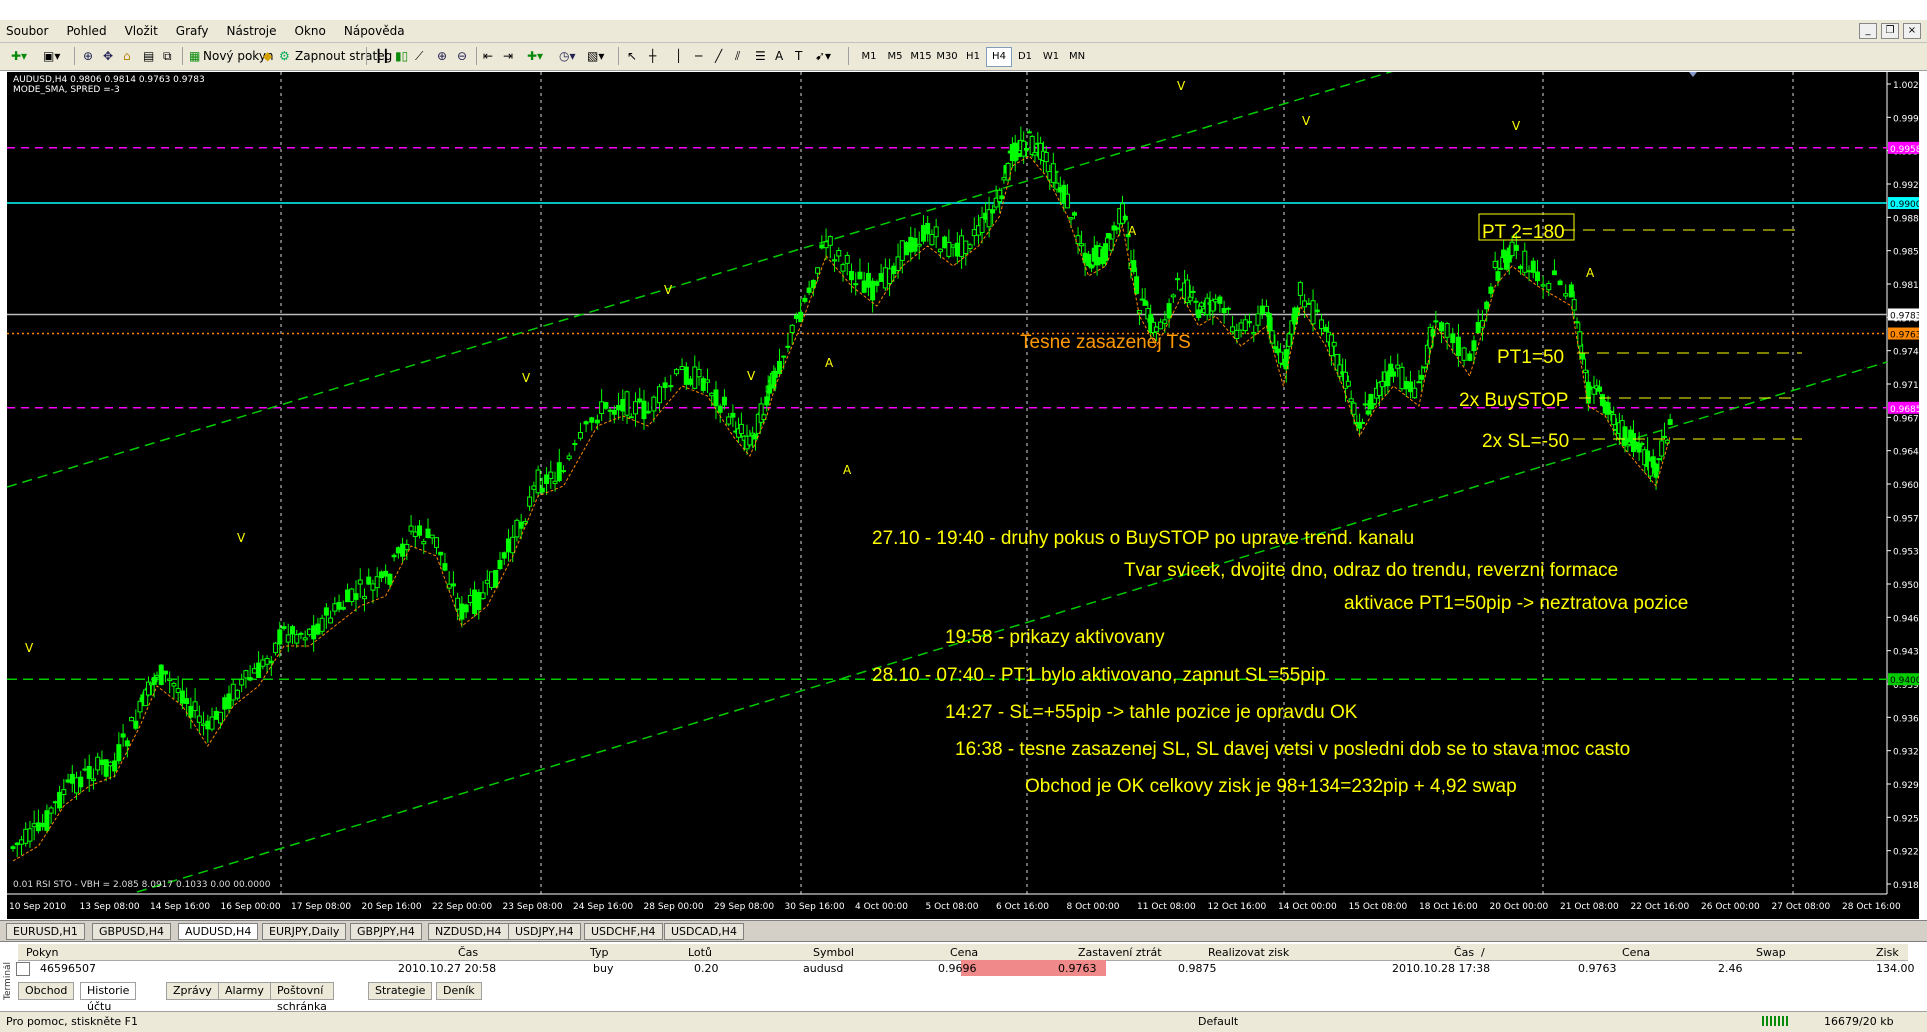 This screenshot has width=1927, height=1032. Describe the element at coordinates (1868, 31) in the screenshot. I see `minimize-button: _` at that location.